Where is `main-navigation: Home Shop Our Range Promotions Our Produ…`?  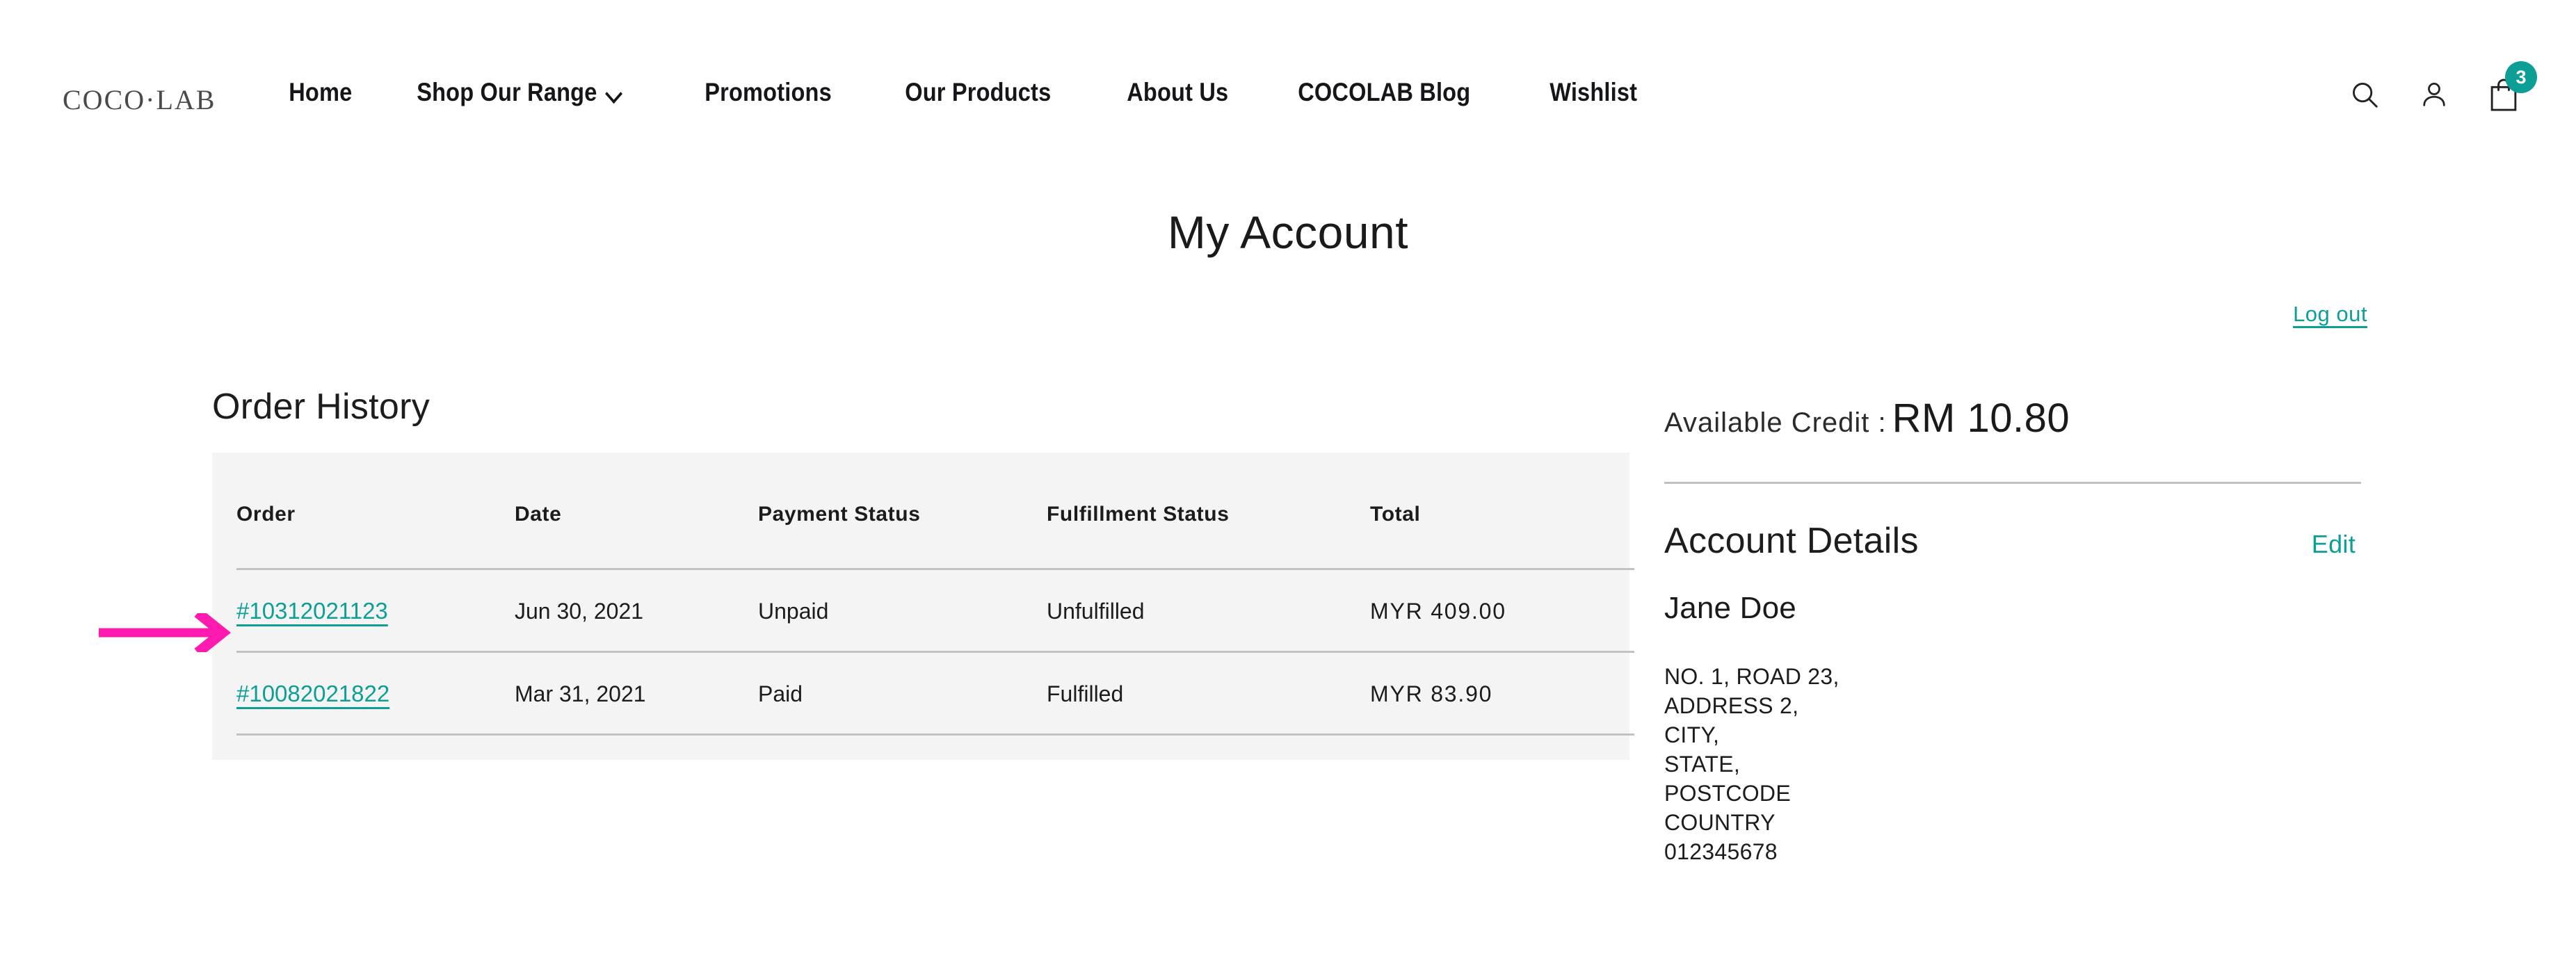
main-navigation: Home Shop Our Range Promotions Our Produ… is located at coordinates (972, 92).